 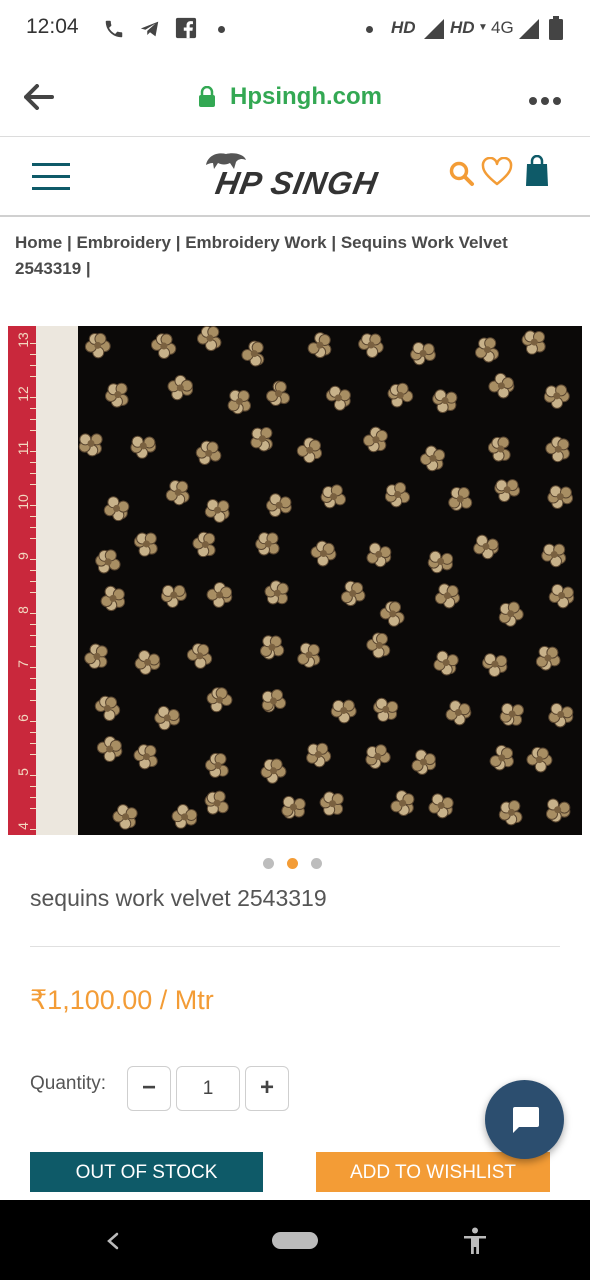 I want to click on battery-icon, so click(x=556, y=28).